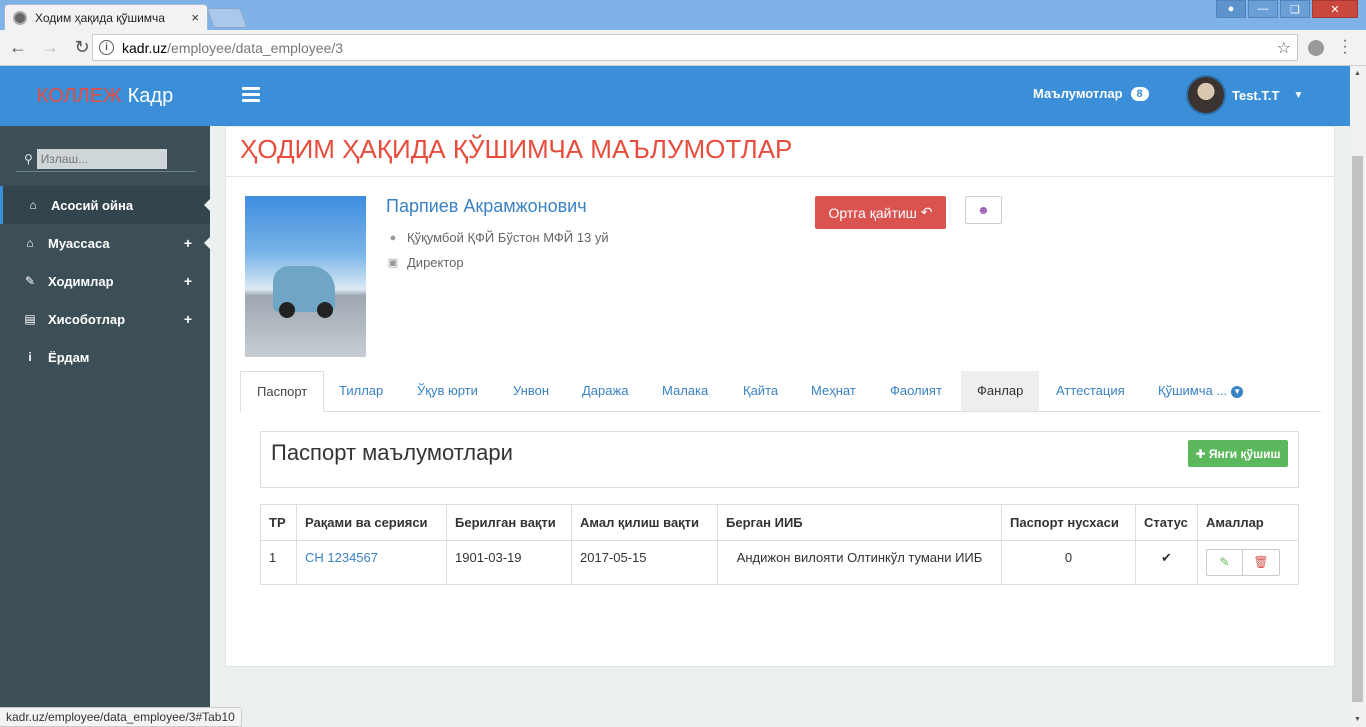 The width and height of the screenshot is (1366, 727). I want to click on notifications-label: Маълумотлар, so click(1078, 93).